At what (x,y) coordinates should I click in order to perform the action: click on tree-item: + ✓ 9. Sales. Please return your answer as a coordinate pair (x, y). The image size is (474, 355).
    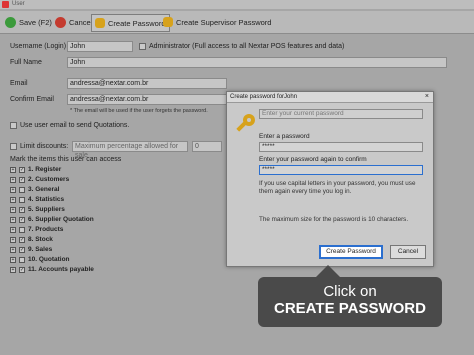
    Looking at the image, I should click on (31, 249).